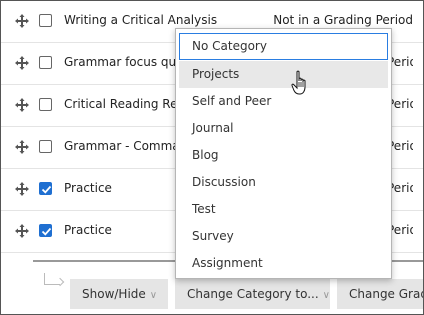 Image resolution: width=424 pixels, height=315 pixels. Describe the element at coordinates (283, 101) in the screenshot. I see `category-option-self-and-peer: Self and Peer` at that location.